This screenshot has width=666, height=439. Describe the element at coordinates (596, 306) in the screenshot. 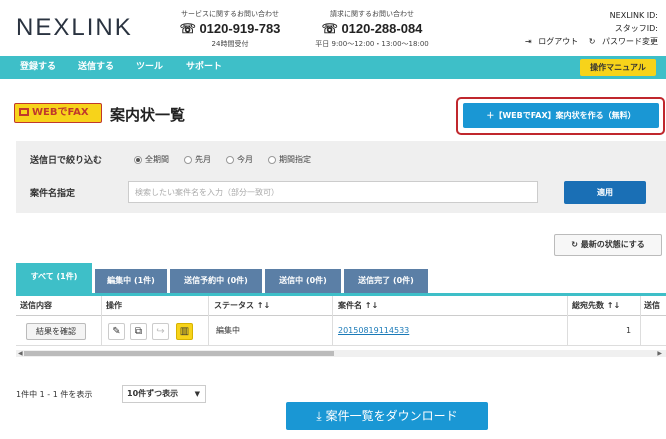

I see `header-total: 総宛先数 ↑↓` at that location.